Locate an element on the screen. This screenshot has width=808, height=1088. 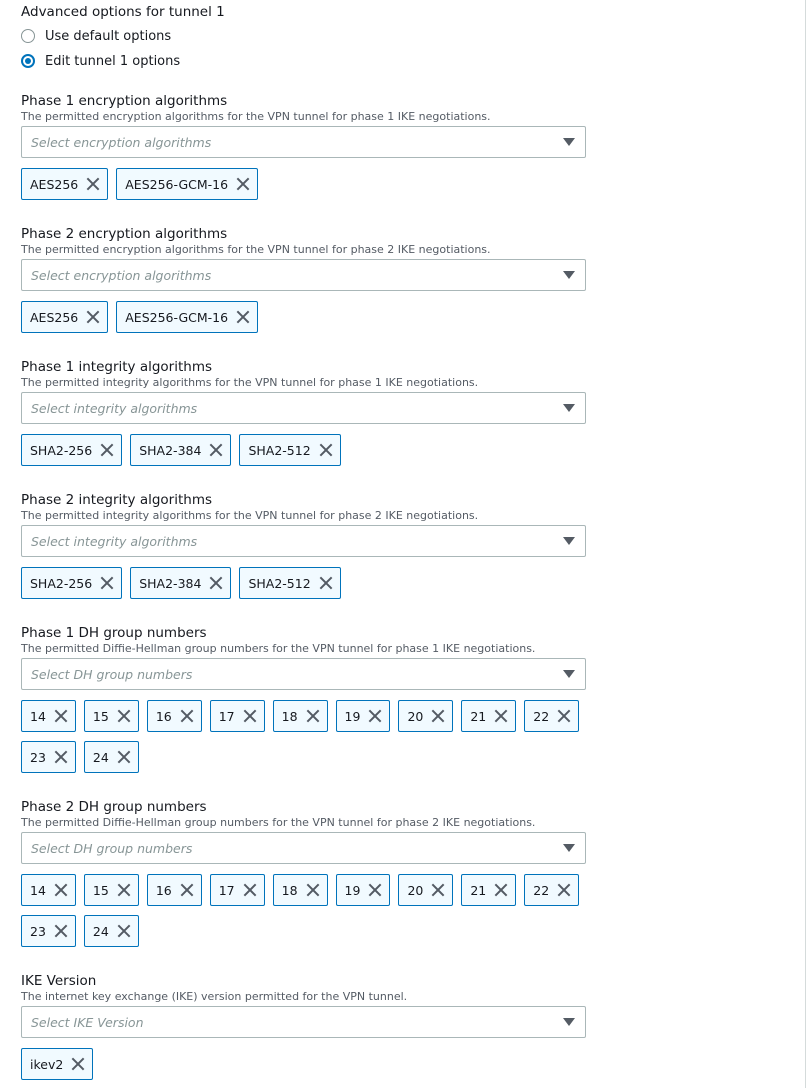
token-label: 15 is located at coordinates (100, 890).